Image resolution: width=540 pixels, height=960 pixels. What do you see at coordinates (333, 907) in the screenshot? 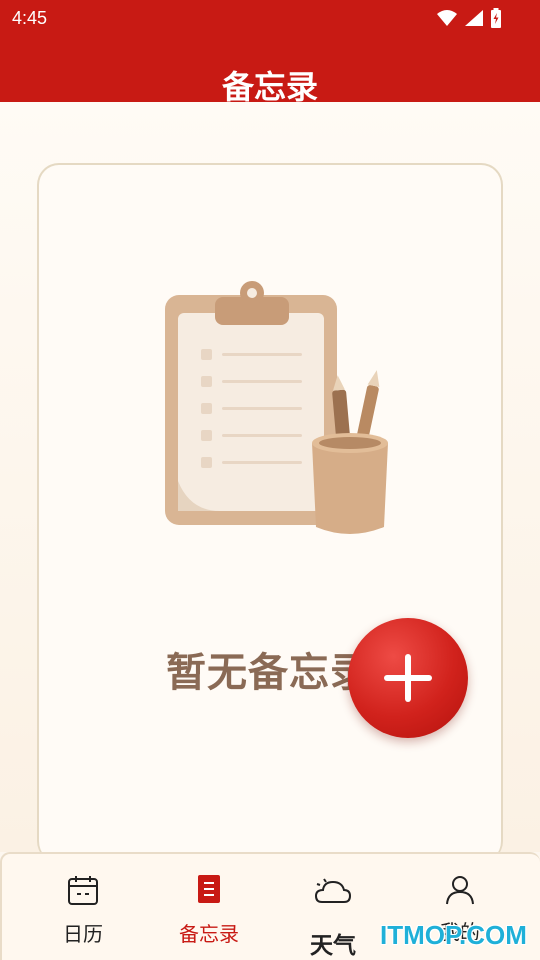
I see `nav-item-weather: 天气` at bounding box center [333, 907].